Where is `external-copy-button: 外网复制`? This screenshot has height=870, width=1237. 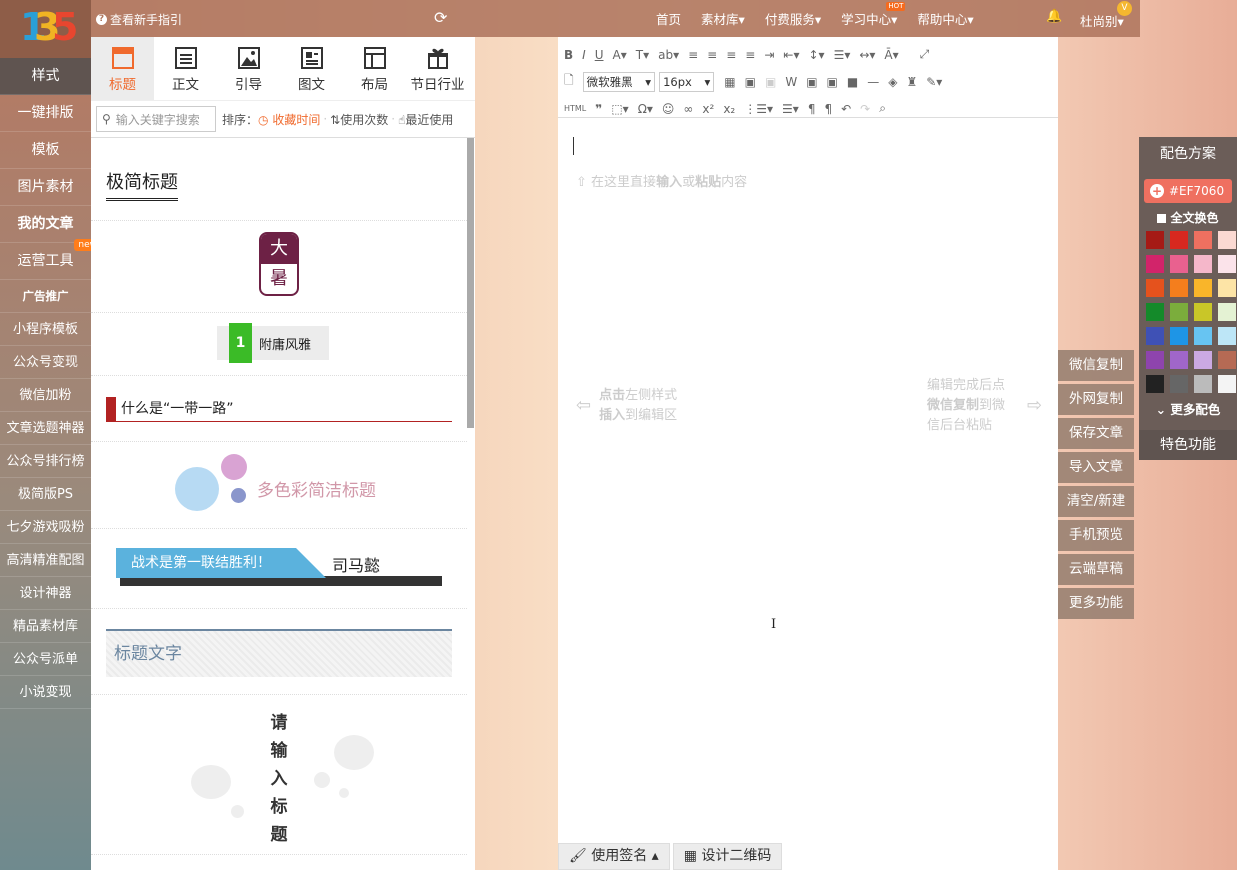
external-copy-button: 外网复制 is located at coordinates (1096, 399).